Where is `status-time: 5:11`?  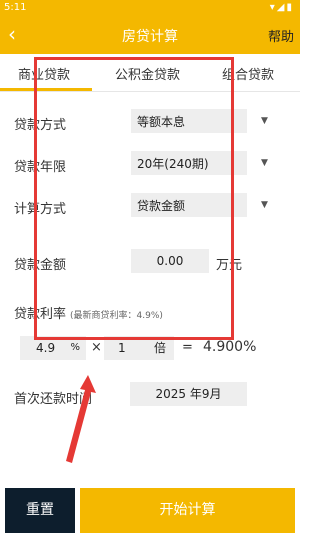 status-time: 5:11 is located at coordinates (15, 7).